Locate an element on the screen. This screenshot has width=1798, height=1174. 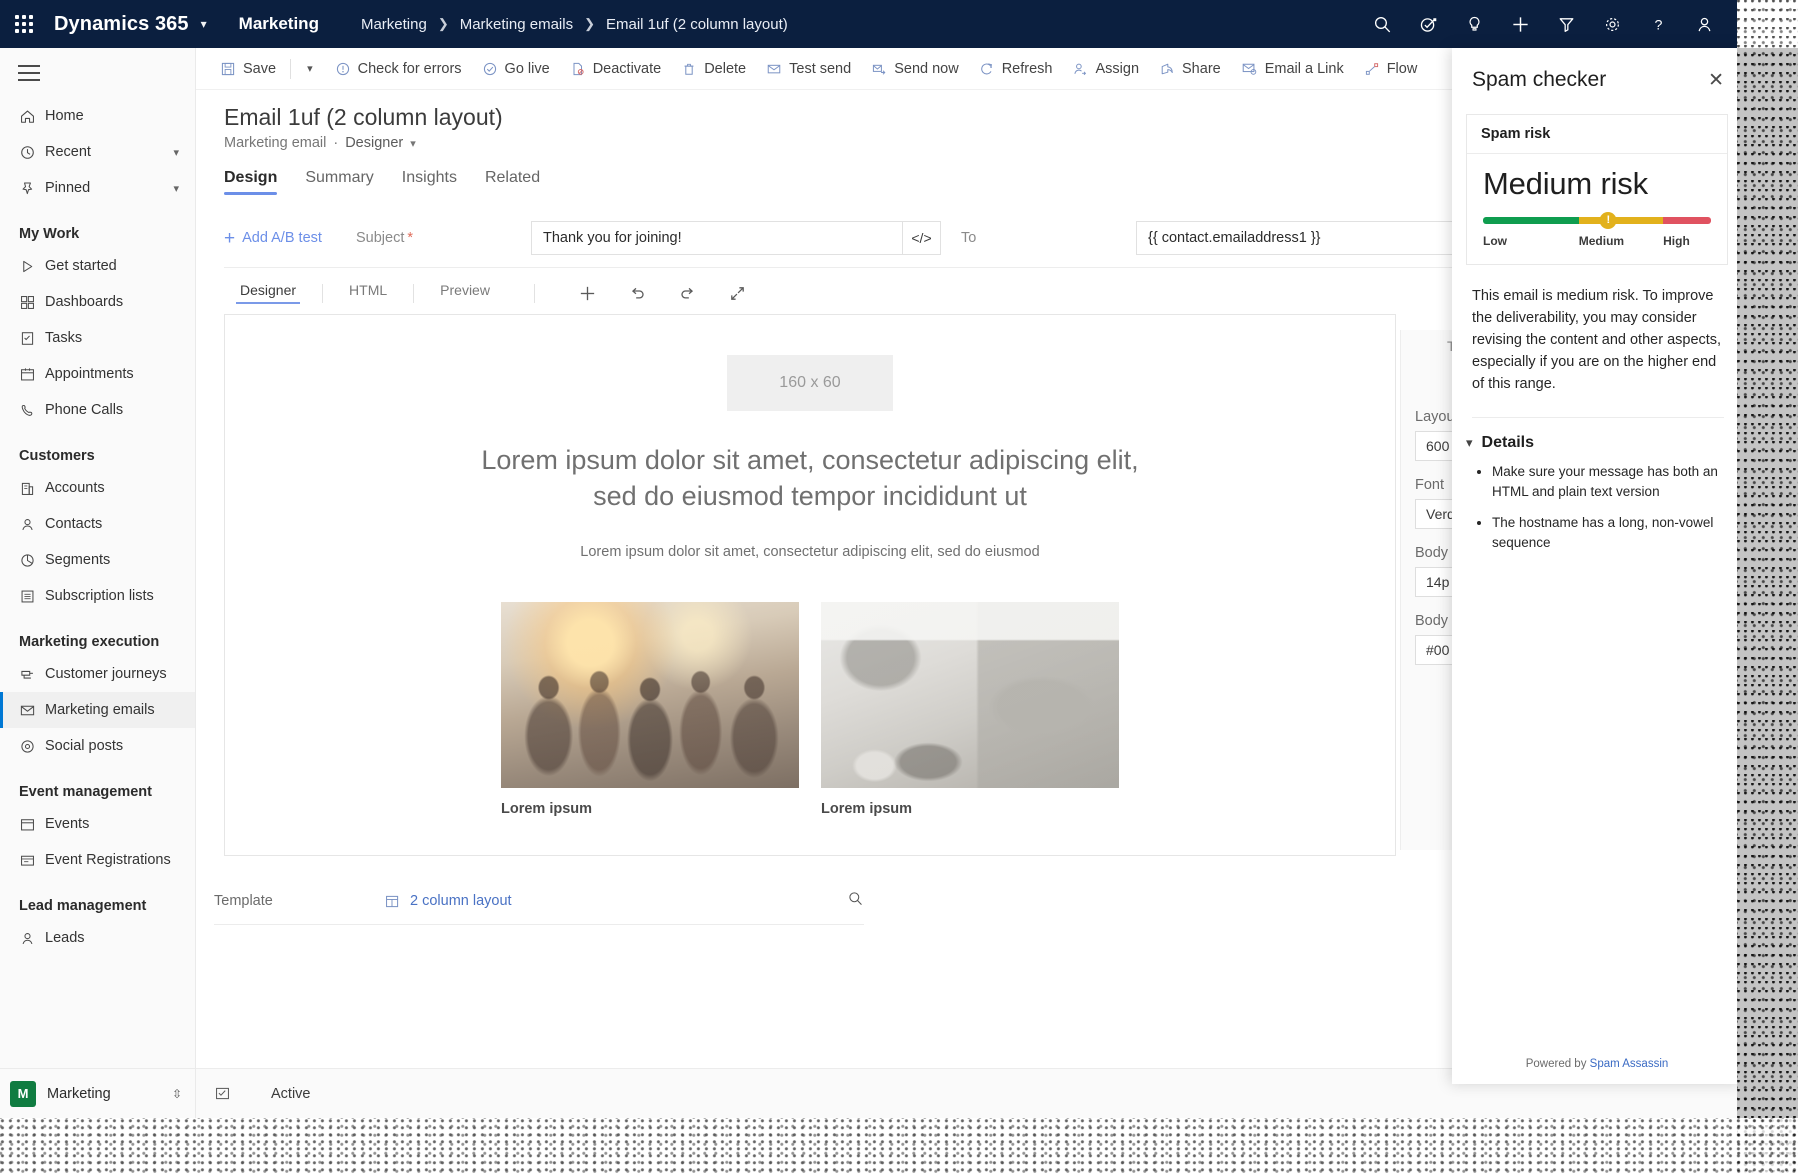
flow-button: Flow is located at coordinates (1391, 68).